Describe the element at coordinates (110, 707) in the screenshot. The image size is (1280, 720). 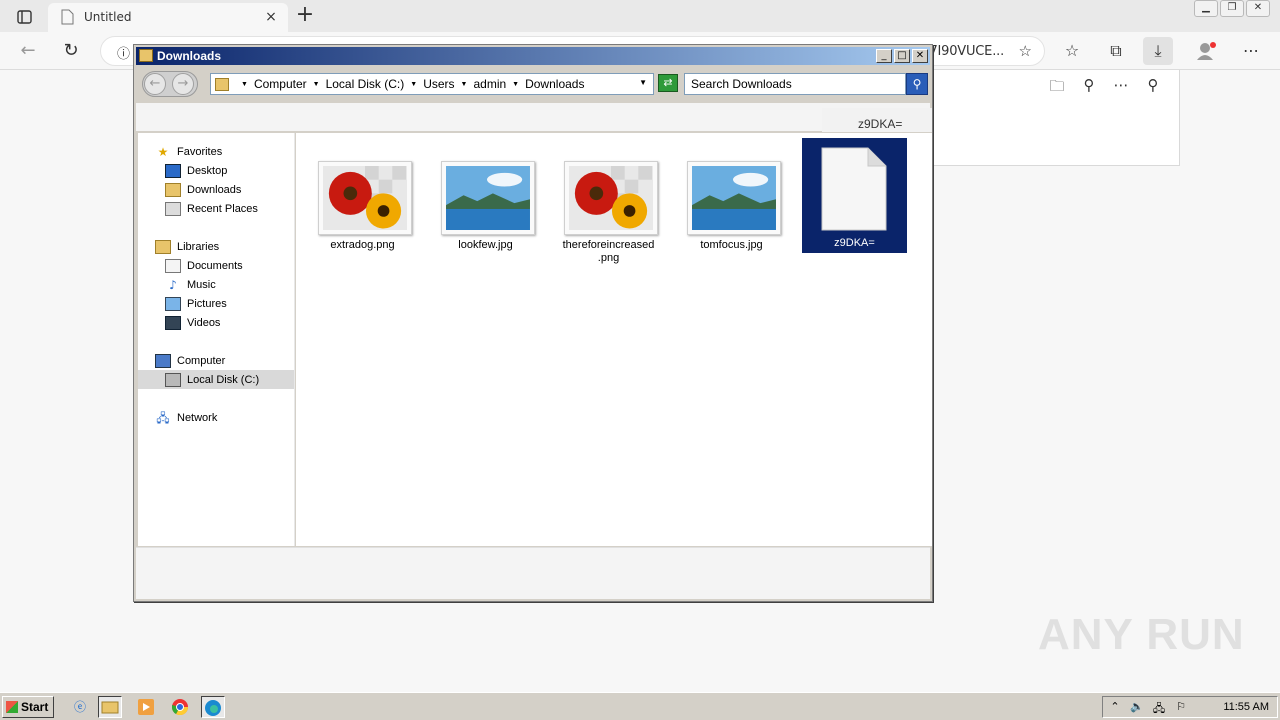
I see `explorer-taskbar-icon` at that location.